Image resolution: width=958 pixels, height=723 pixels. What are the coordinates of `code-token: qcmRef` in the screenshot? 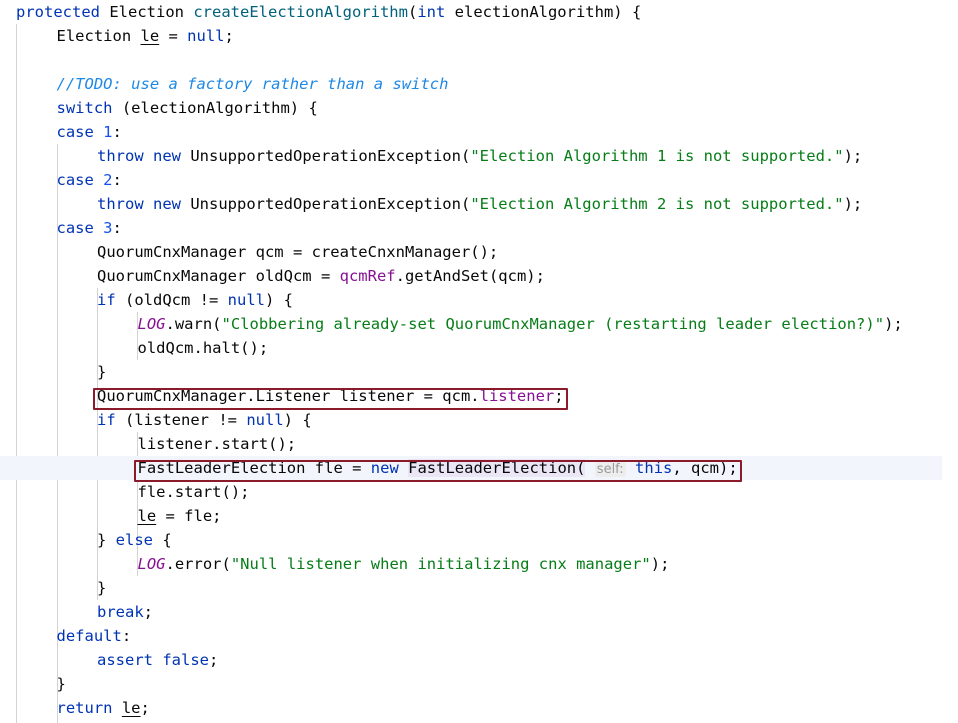 It's located at (367, 276).